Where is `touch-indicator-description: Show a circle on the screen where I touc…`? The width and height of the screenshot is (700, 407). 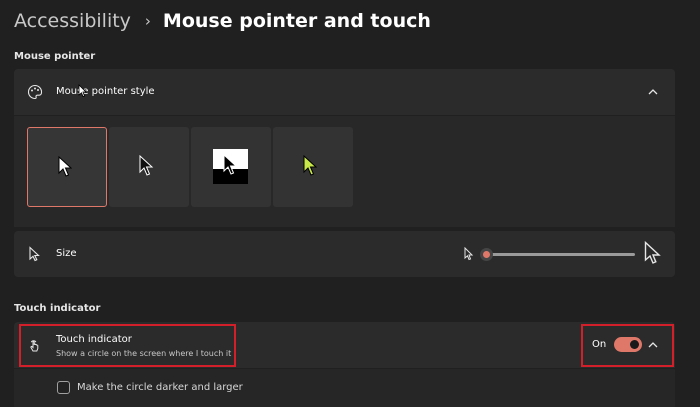
touch-indicator-description: Show a circle on the screen where I touc… is located at coordinates (144, 353).